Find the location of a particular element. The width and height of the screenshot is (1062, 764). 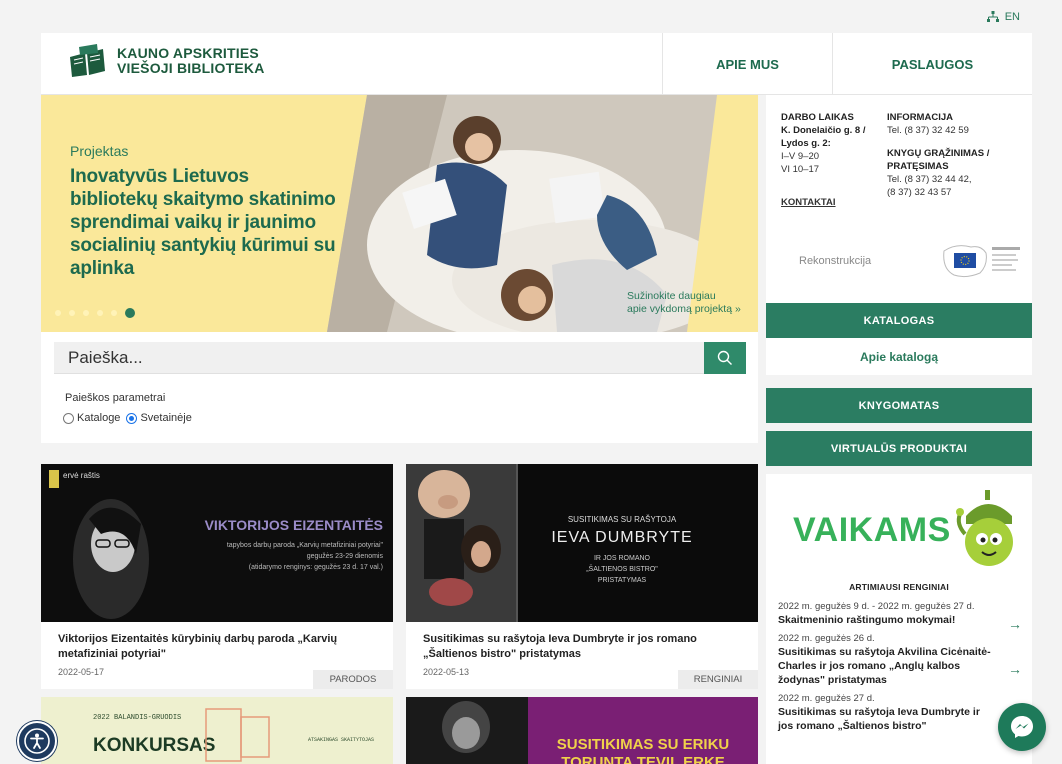

radio-kataloge-dot is located at coordinates (68, 418).